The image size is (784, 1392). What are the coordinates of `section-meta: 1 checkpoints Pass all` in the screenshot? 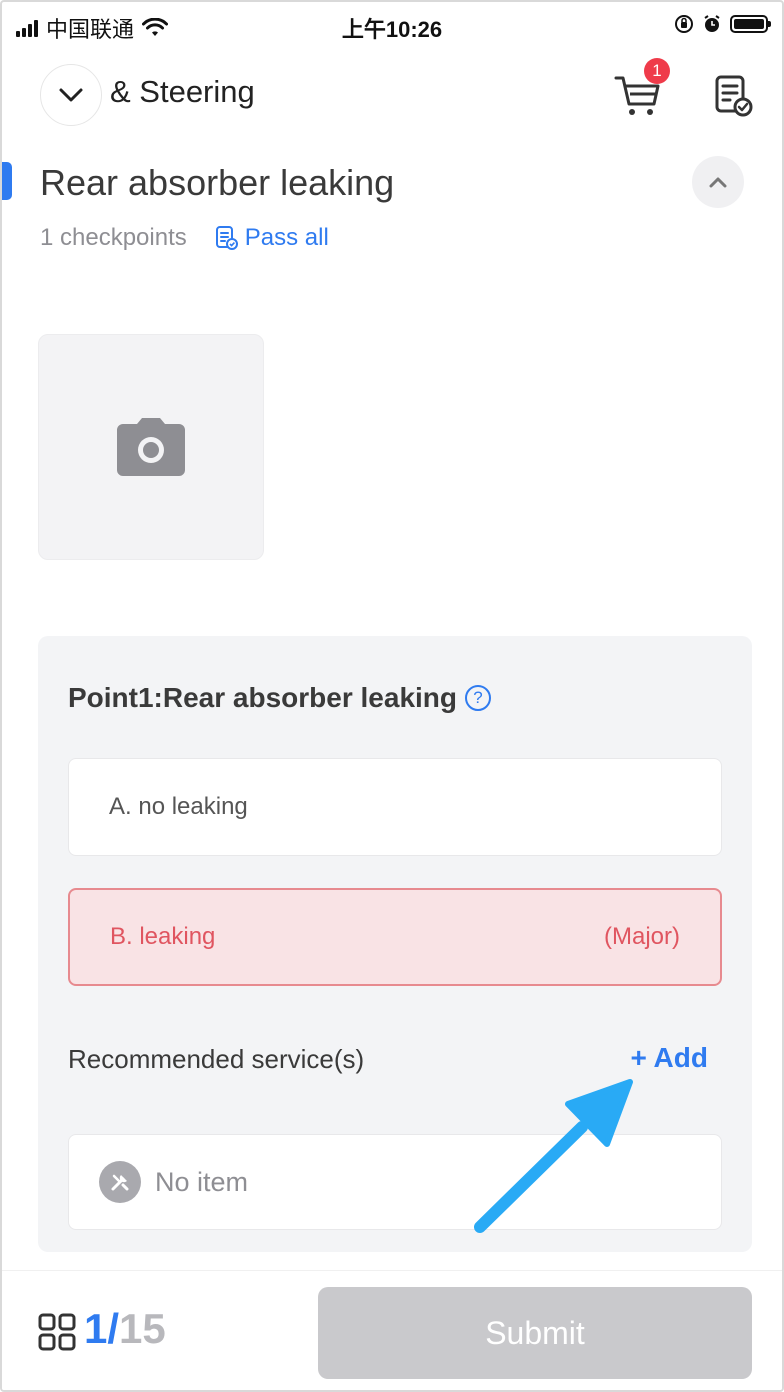 It's located at (184, 238).